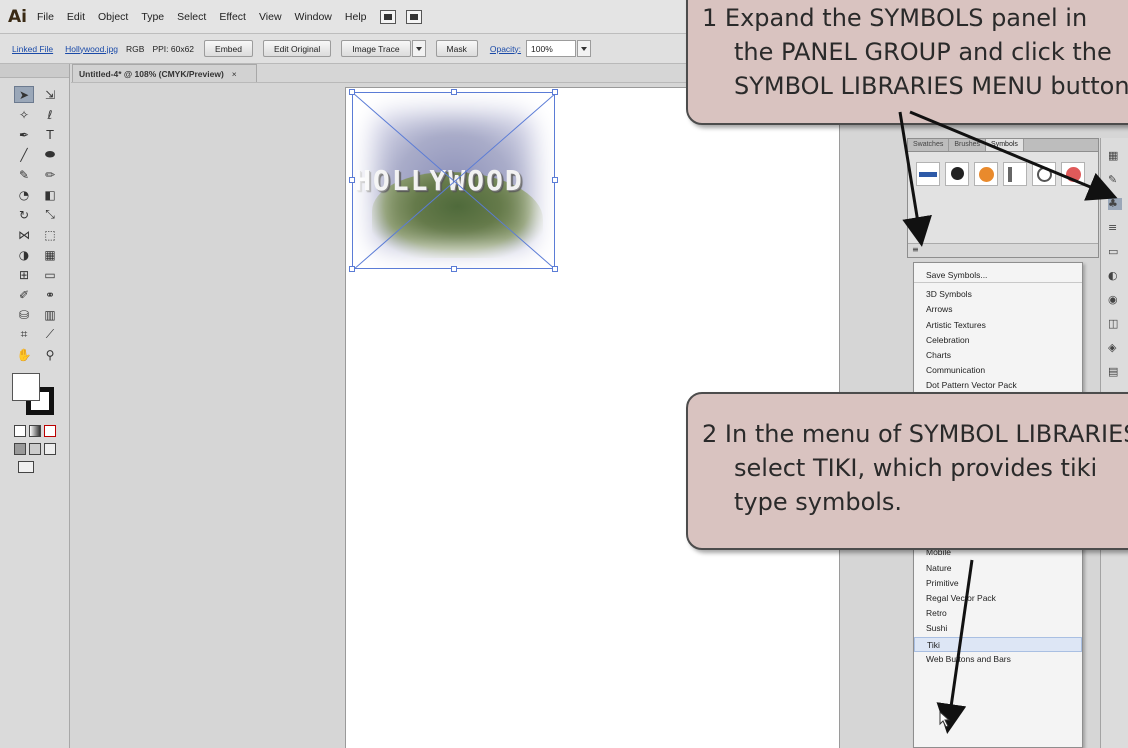  What do you see at coordinates (50, 354) in the screenshot?
I see `zoom-tool-icon: ⚲` at bounding box center [50, 354].